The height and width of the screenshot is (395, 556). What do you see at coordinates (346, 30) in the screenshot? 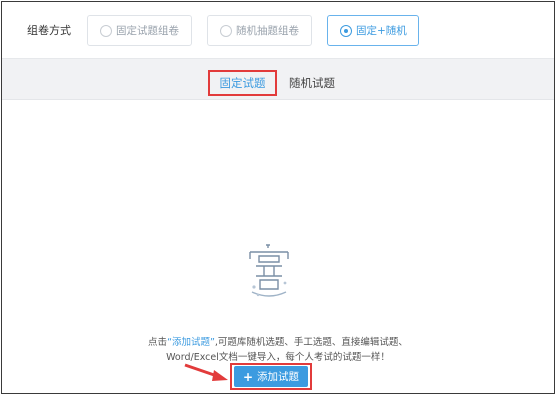
I see `radio-checked-icon` at bounding box center [346, 30].